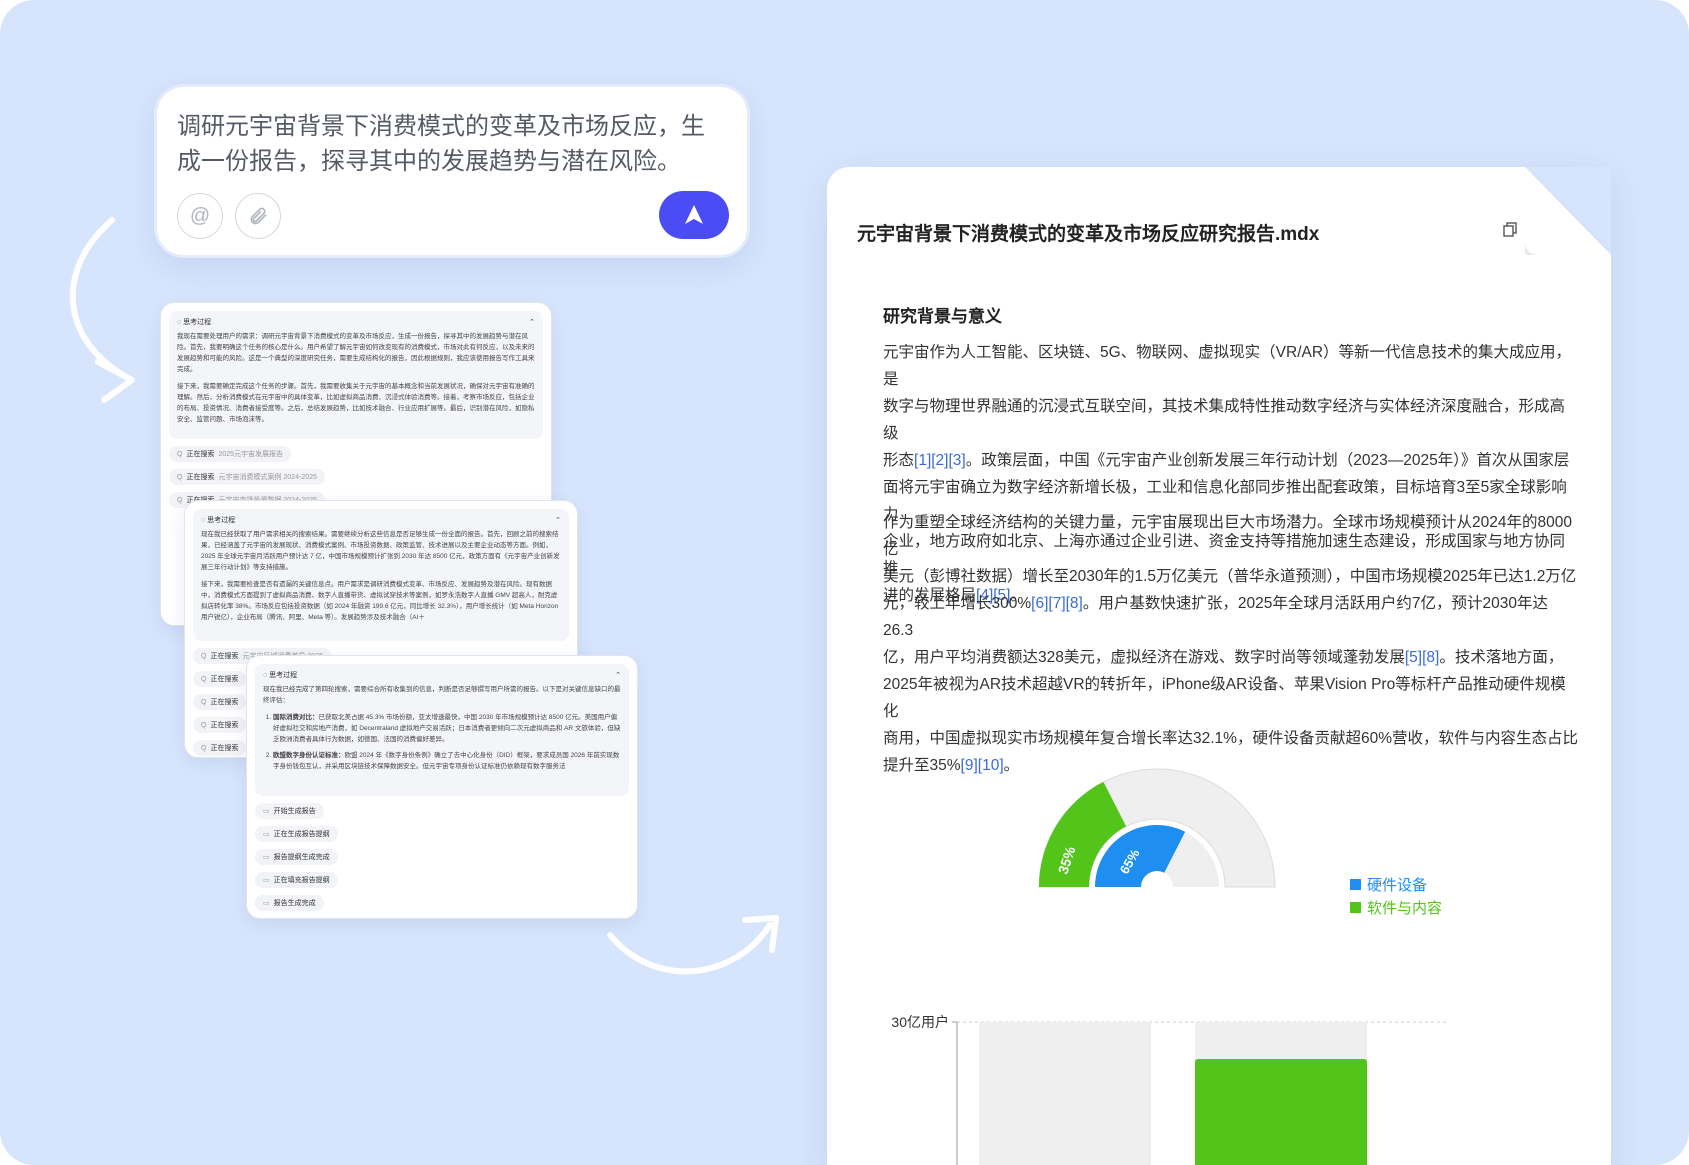 Image resolution: width=1689 pixels, height=1165 pixels. What do you see at coordinates (251, 454) in the screenshot?
I see `search-query: 2025元宇宙发展报告` at bounding box center [251, 454].